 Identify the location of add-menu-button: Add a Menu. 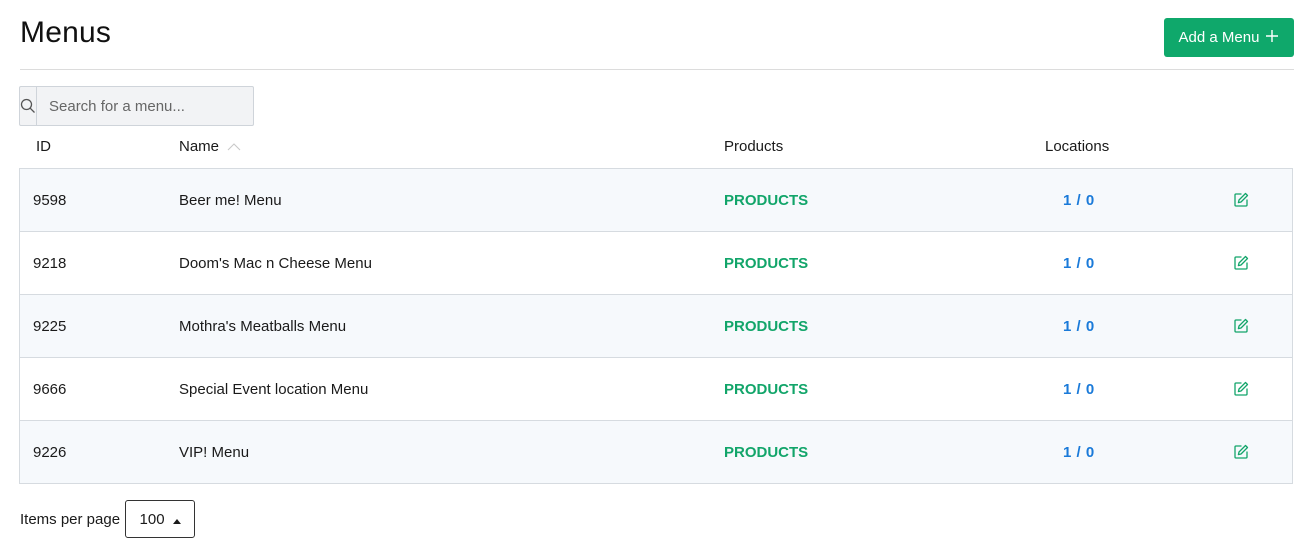
(1229, 37).